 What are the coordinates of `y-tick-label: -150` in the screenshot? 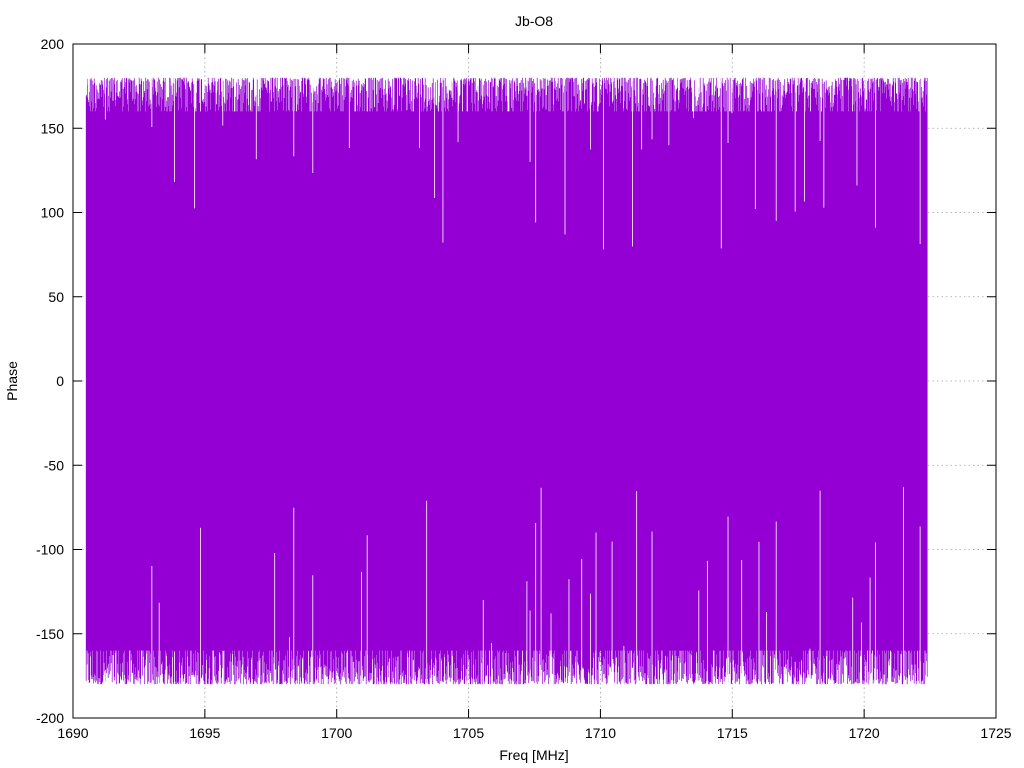 It's located at (50, 634).